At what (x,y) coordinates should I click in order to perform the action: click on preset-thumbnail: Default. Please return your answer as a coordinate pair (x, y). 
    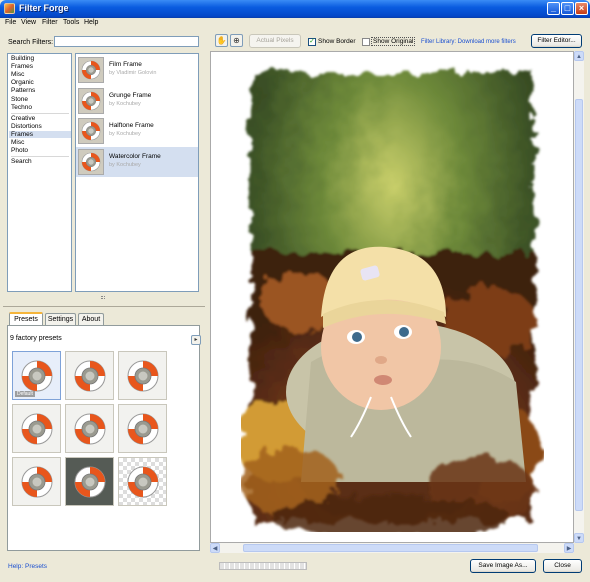
    Looking at the image, I should click on (36, 375).